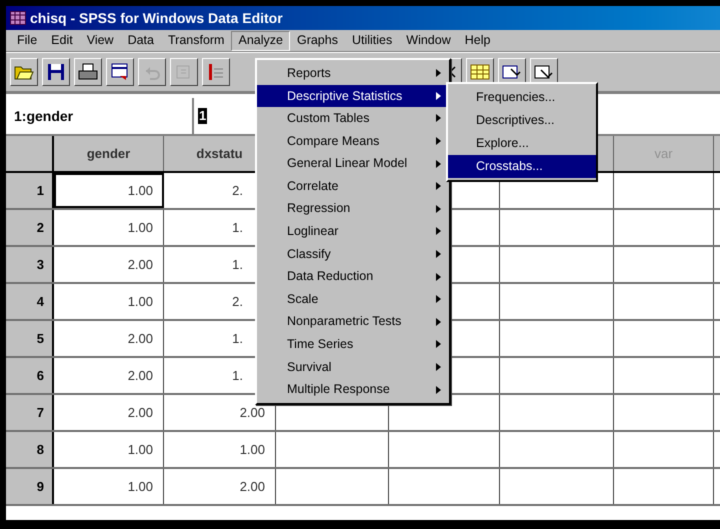  I want to click on window-title: chisq - SPSS for Windows Data Editor, so click(156, 18).